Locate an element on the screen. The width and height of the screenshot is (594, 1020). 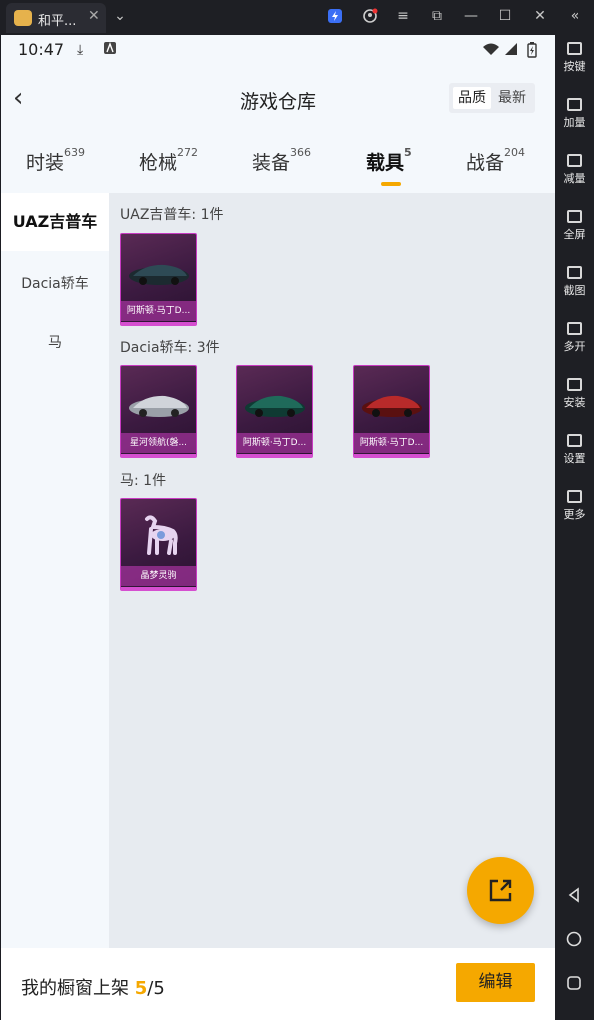
status-time: 10:47 is located at coordinates (41, 49).